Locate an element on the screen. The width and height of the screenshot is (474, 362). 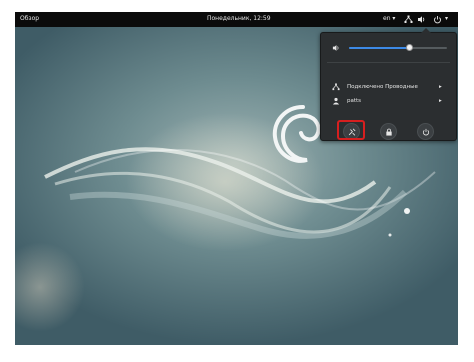
volume-slider-handle is located at coordinates (410, 47).